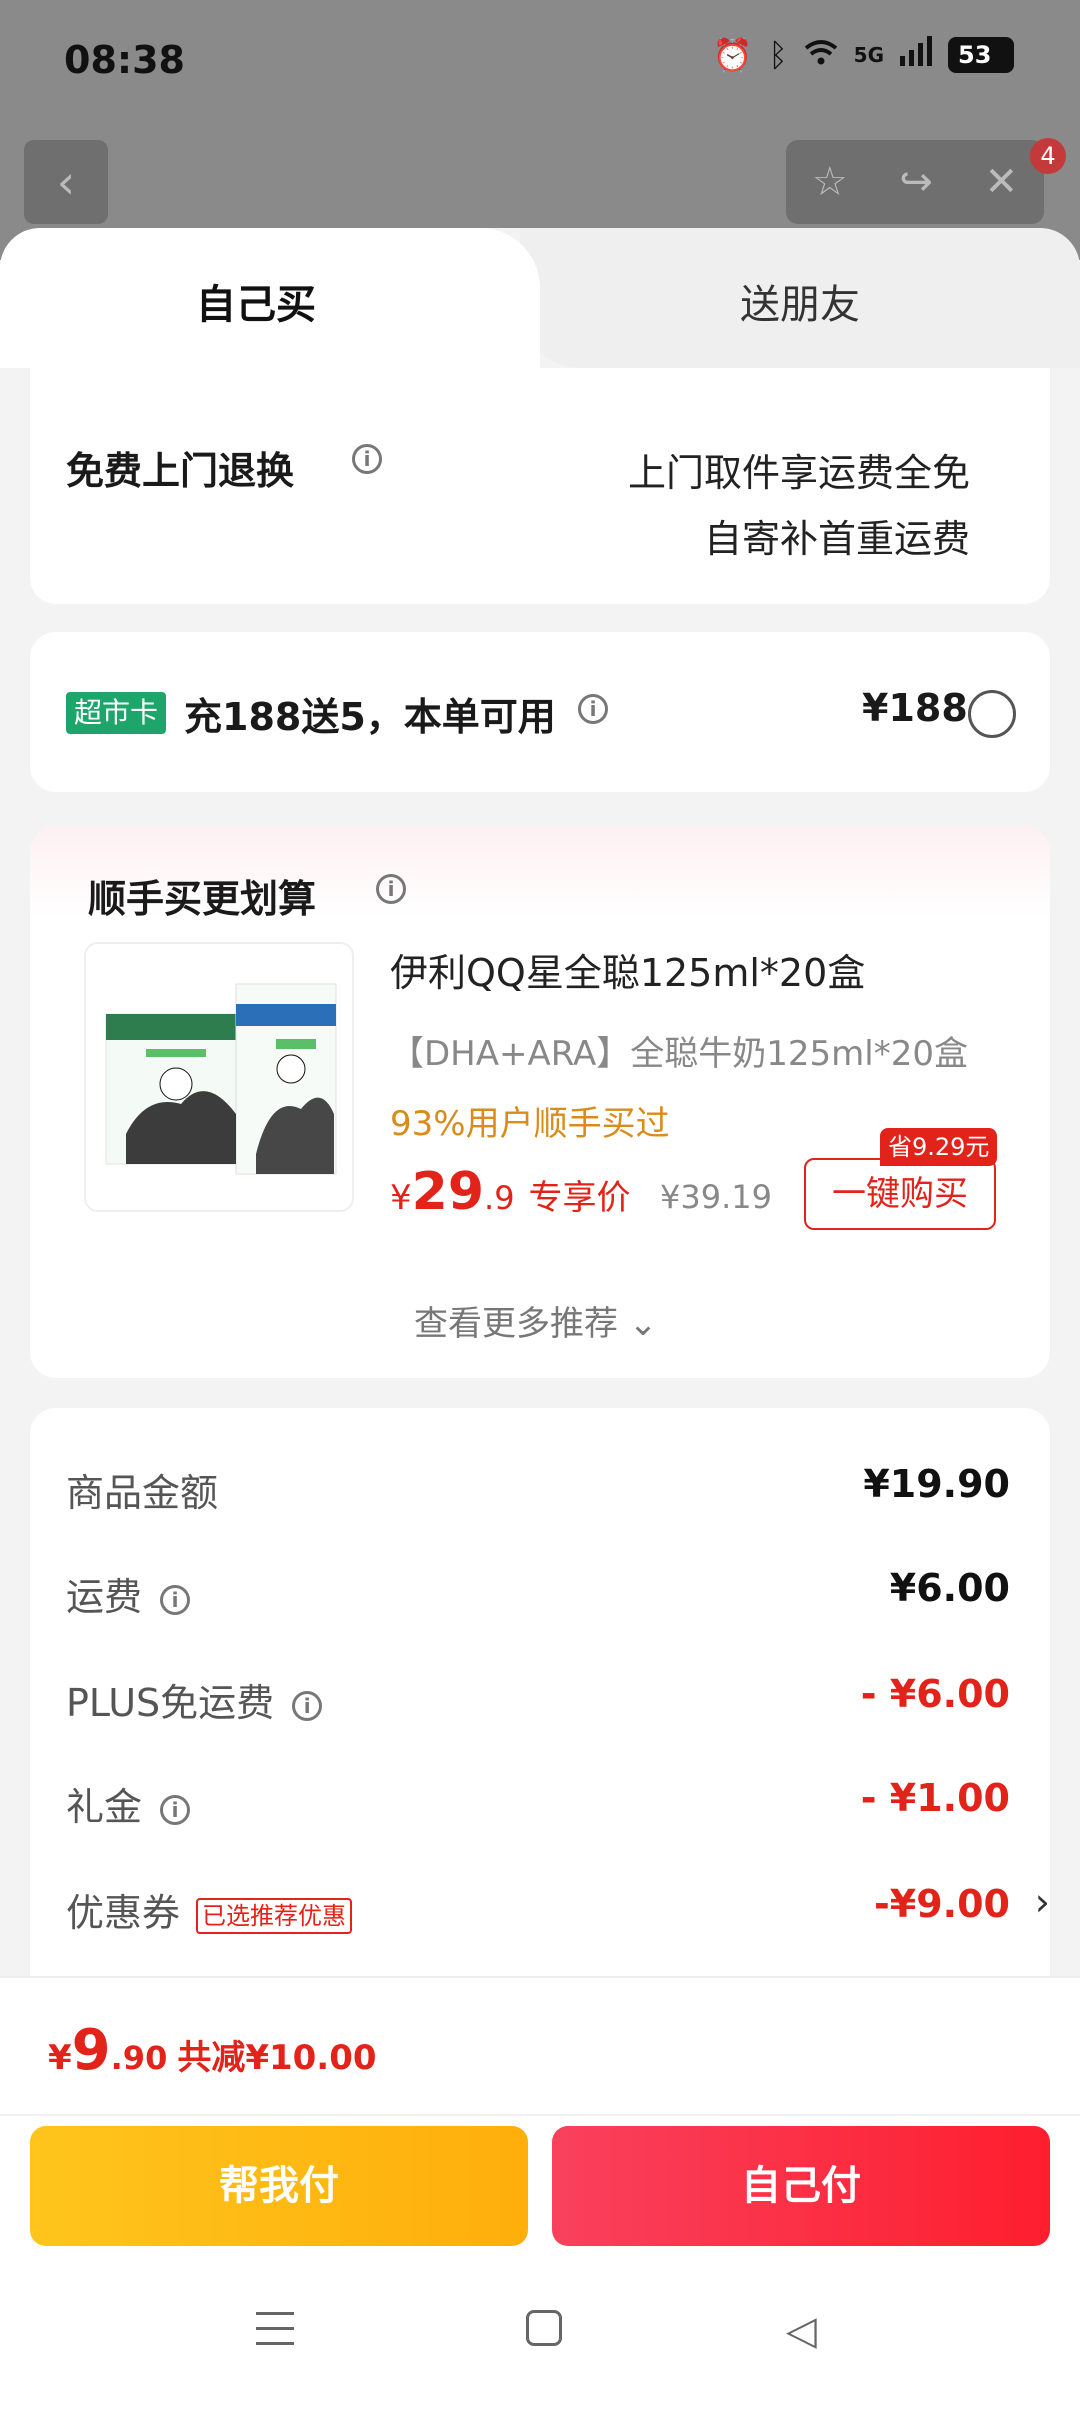 The width and height of the screenshot is (1080, 2412). I want to click on summary-label: 商品金额, so click(142, 1493).